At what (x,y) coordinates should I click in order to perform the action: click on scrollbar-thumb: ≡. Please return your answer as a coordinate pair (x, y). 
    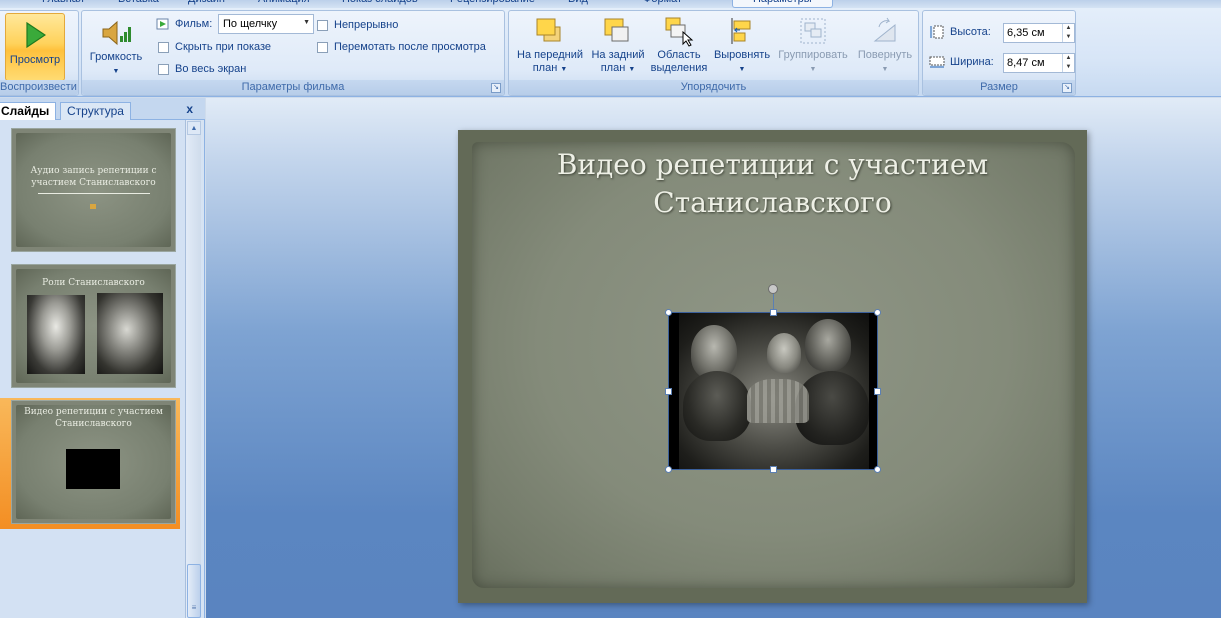
    Looking at the image, I should click on (194, 591).